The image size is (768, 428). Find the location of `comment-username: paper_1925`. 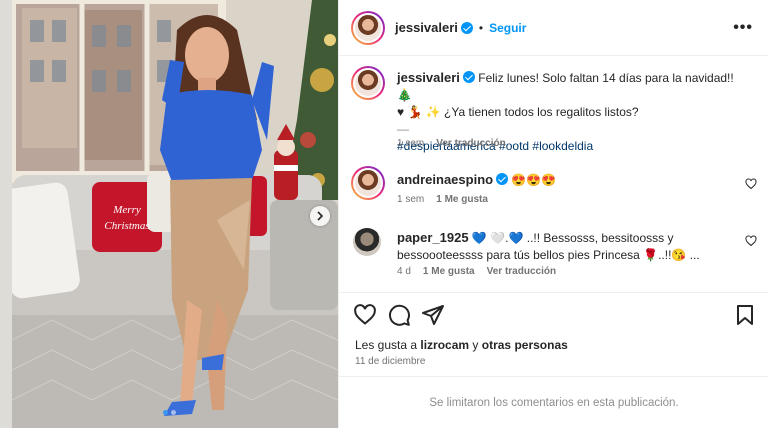

comment-username: paper_1925 is located at coordinates (433, 237).